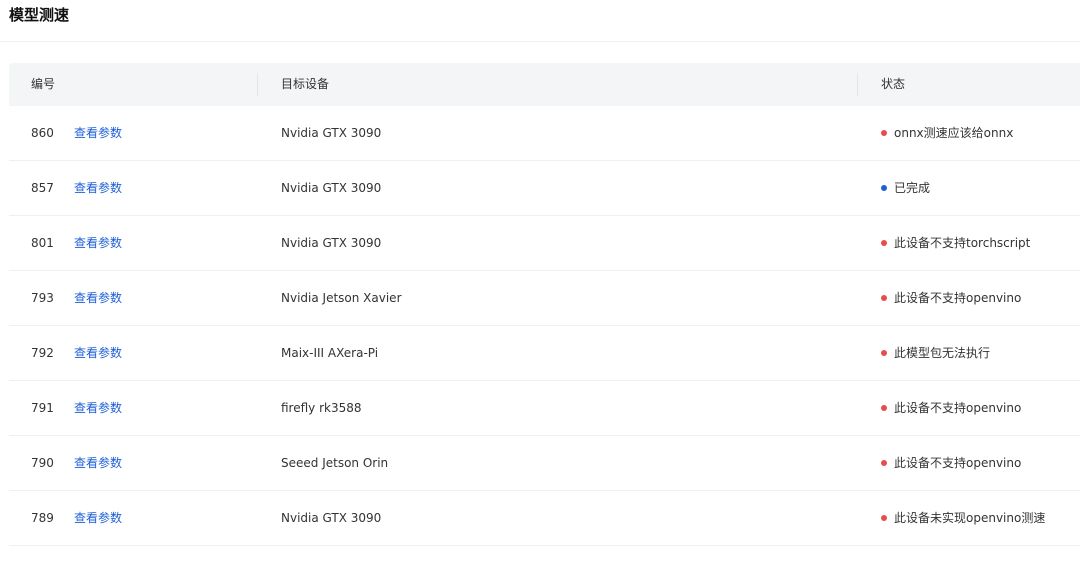 Image resolution: width=1080 pixels, height=567 pixels. I want to click on row-device: Maix-III AXera-Pi, so click(330, 353).